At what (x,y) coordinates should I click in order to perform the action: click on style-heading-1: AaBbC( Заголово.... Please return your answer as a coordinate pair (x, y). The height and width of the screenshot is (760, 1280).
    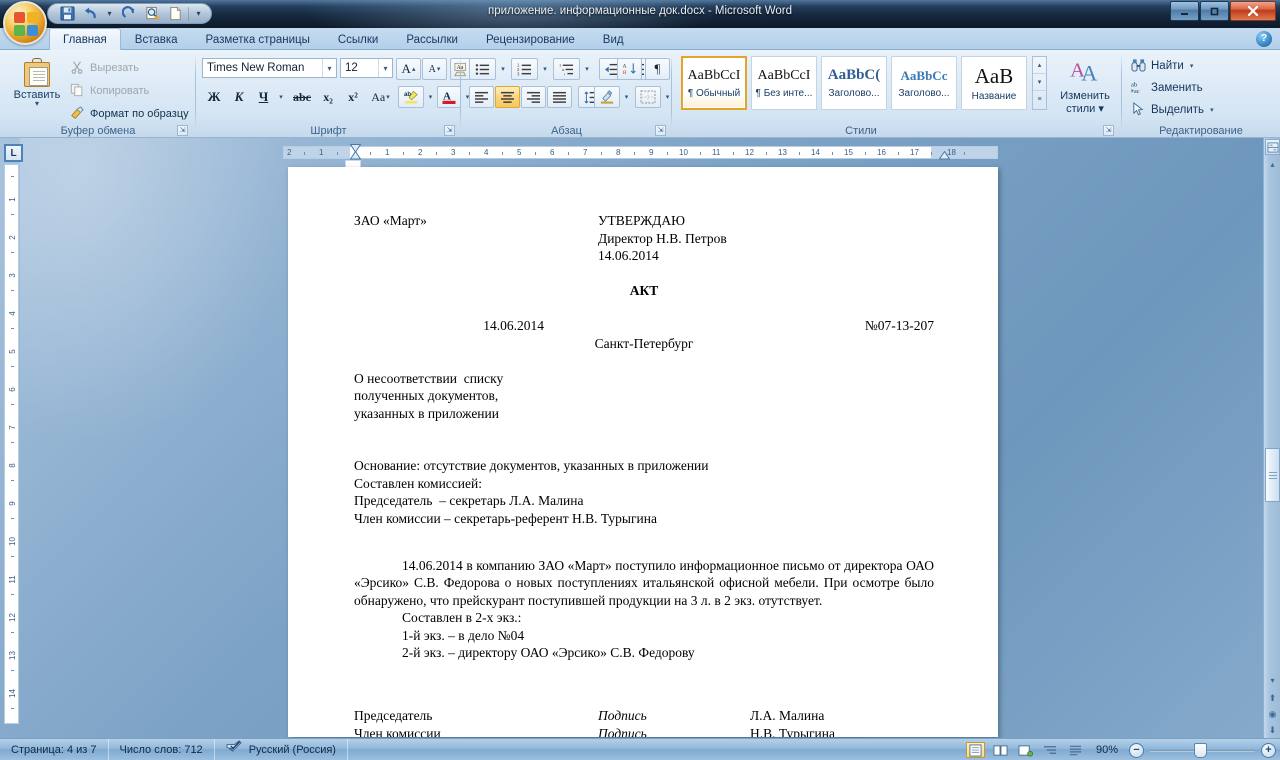
    Looking at the image, I should click on (854, 83).